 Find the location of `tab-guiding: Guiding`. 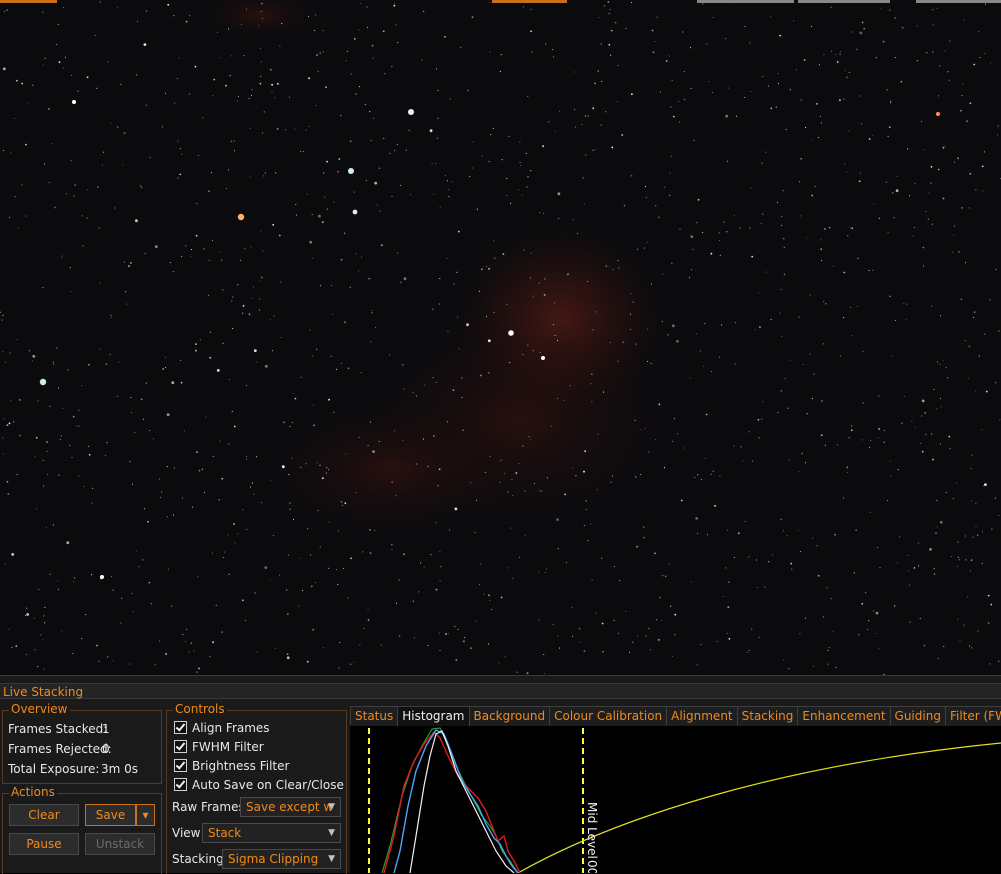

tab-guiding: Guiding is located at coordinates (917, 715).